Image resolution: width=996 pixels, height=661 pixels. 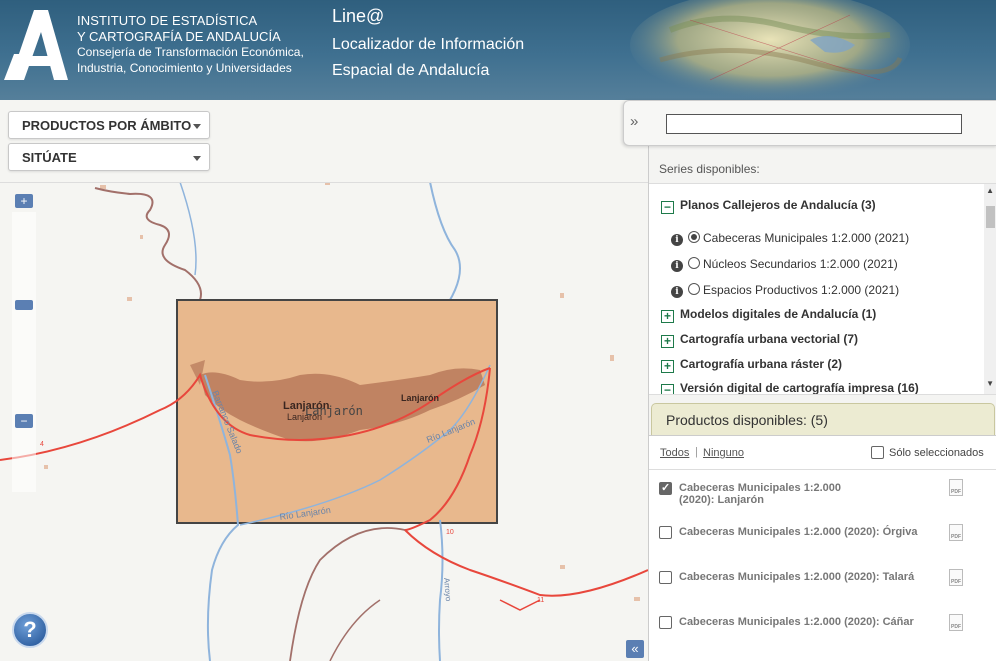 What do you see at coordinates (694, 237) in the screenshot?
I see `radio-selected` at bounding box center [694, 237].